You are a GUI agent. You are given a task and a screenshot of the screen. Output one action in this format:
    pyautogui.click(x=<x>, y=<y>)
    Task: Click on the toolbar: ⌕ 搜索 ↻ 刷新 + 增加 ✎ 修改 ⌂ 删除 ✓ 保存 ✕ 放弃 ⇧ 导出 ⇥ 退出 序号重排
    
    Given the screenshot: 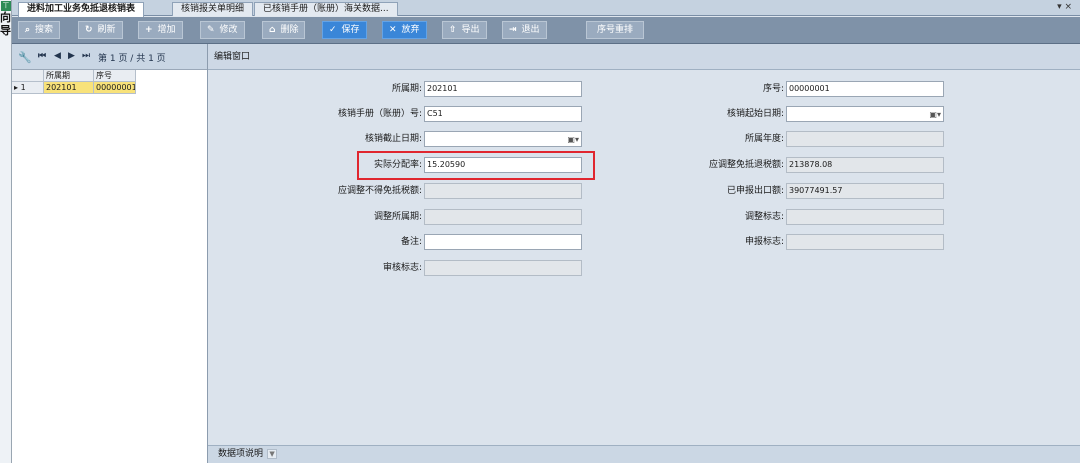 What is the action you would take?
    pyautogui.click(x=546, y=30)
    